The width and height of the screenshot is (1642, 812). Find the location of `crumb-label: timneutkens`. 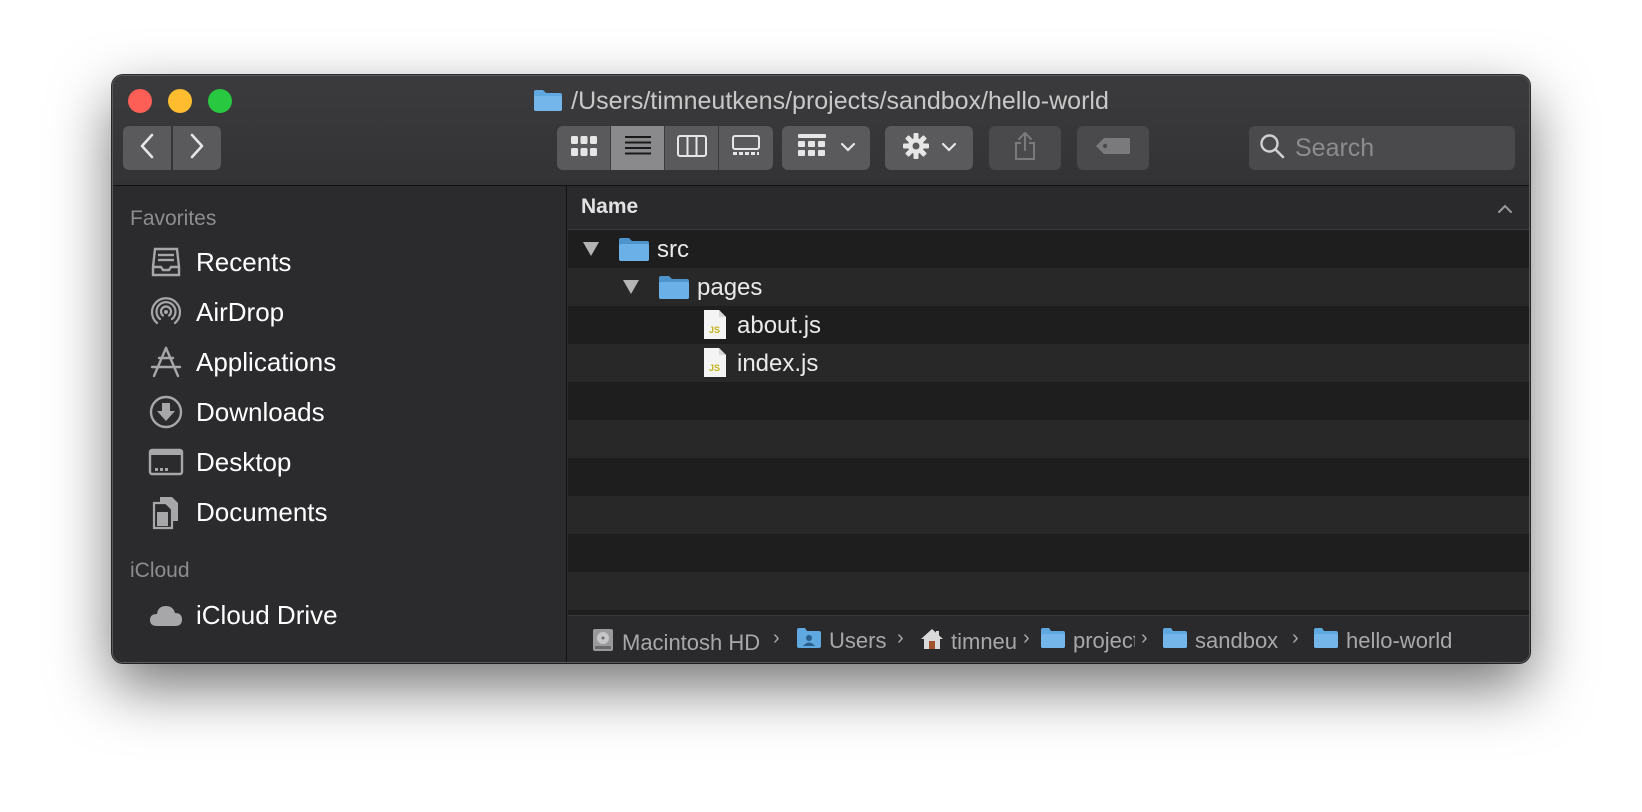

crumb-label: timneutkens is located at coordinates (984, 641).